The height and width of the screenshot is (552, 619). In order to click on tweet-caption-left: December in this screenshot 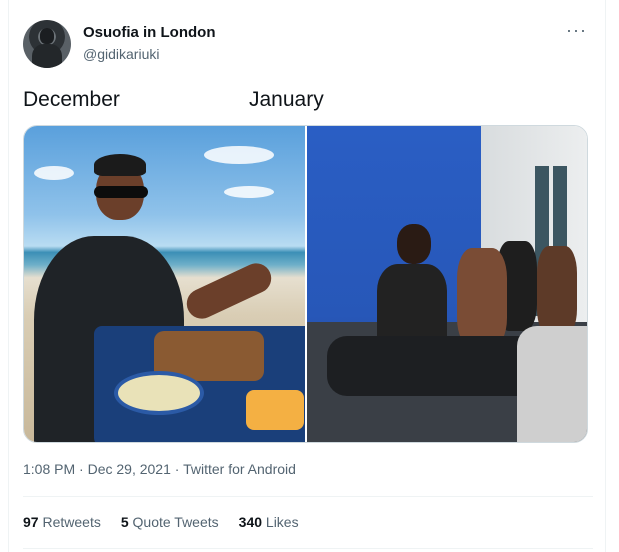, I will do `click(71, 99)`.